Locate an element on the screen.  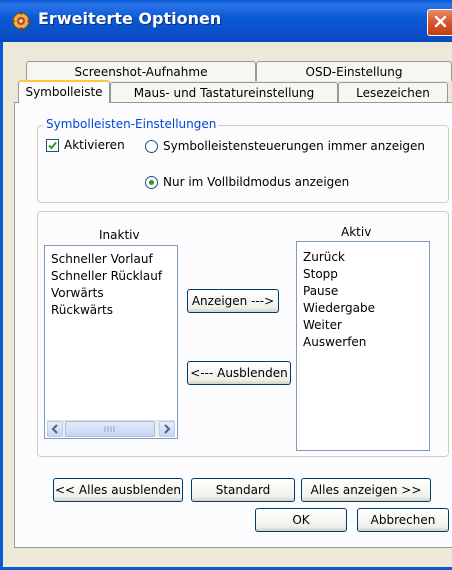
grip-icon is located at coordinates (109, 429).